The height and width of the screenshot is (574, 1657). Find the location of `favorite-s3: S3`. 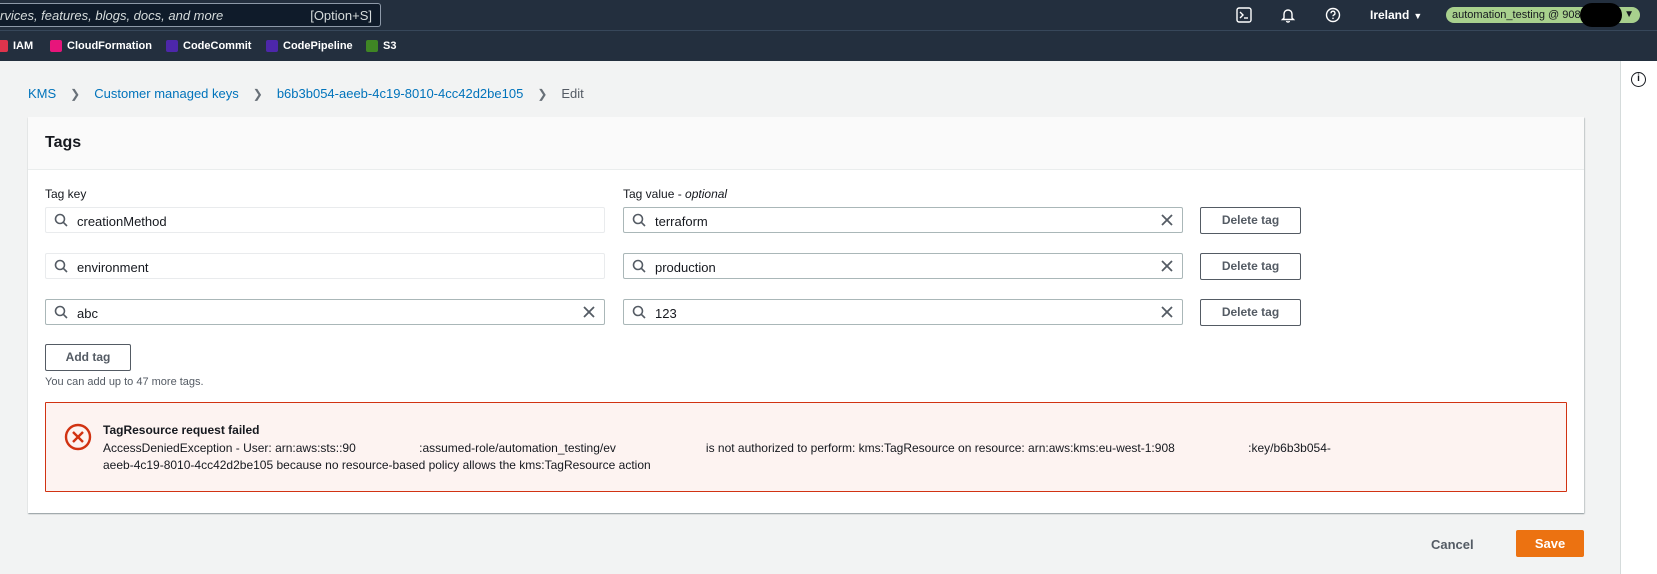

favorite-s3: S3 is located at coordinates (381, 46).